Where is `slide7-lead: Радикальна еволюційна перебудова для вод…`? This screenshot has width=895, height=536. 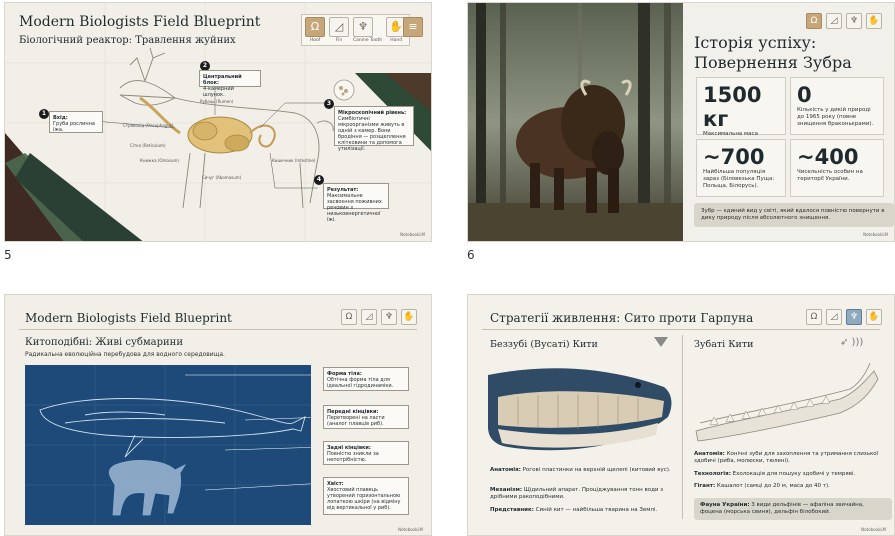 slide7-lead: Радикальна еволюційна перебудова для вод… is located at coordinates (125, 354).